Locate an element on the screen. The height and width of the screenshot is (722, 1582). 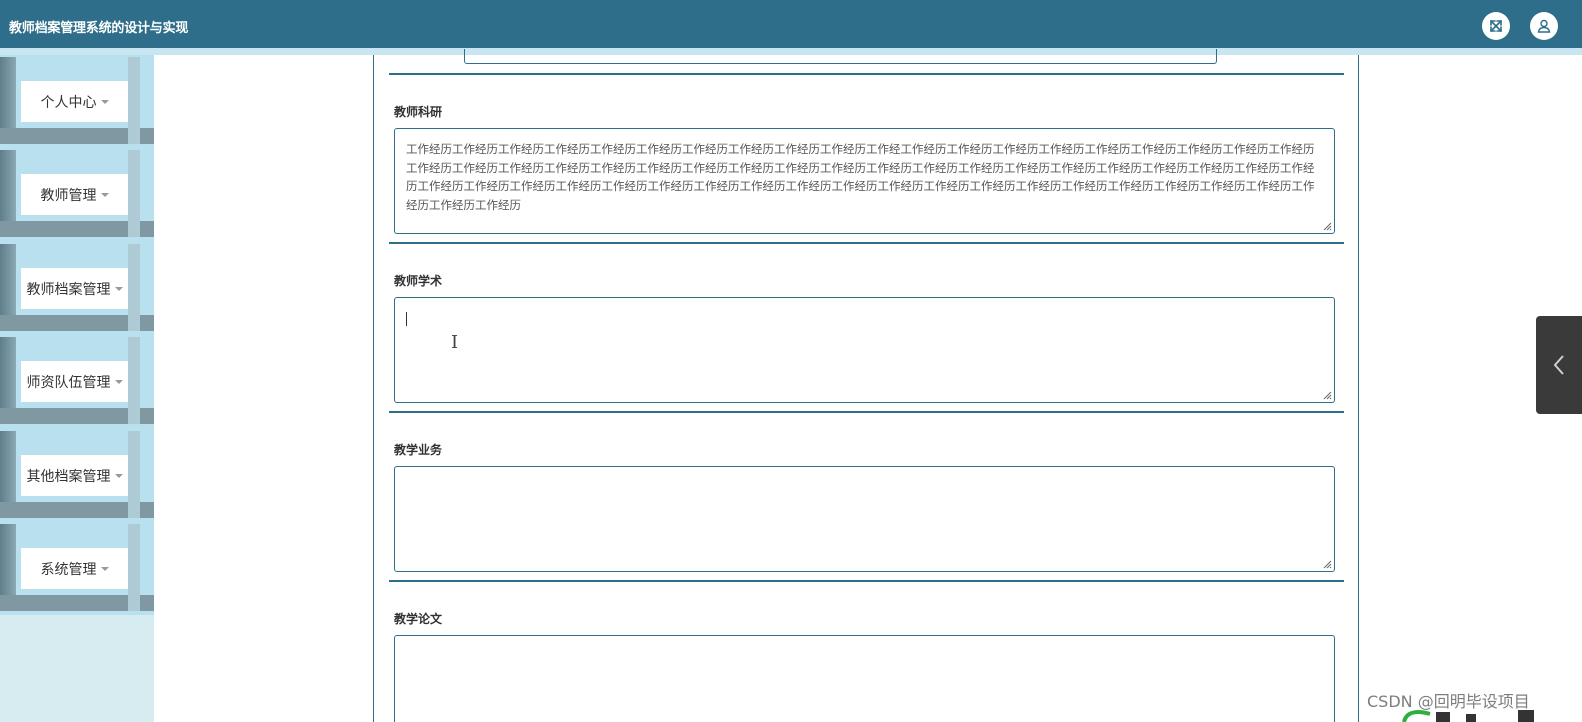
field-label-teaching-business: 教学业务 is located at coordinates (418, 450).